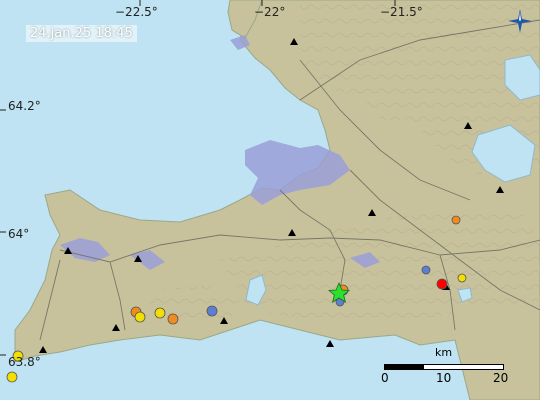 Image resolution: width=540 pixels, height=400 pixels. I want to click on scale-tick-label: 20, so click(501, 378).